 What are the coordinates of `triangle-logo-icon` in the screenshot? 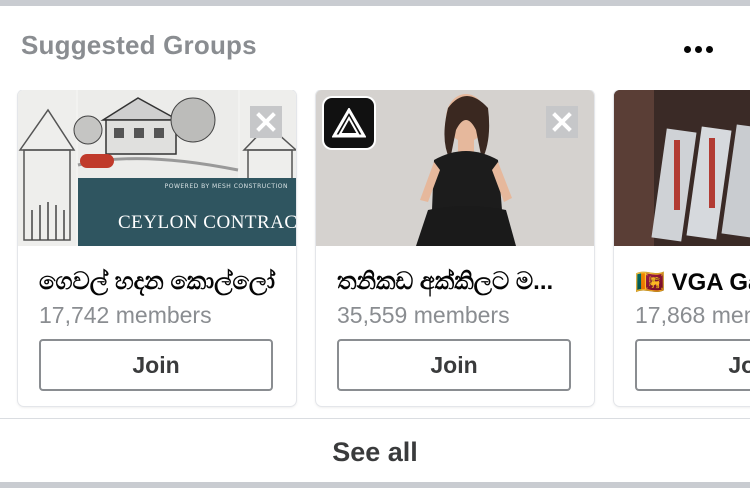 It's located at (349, 123).